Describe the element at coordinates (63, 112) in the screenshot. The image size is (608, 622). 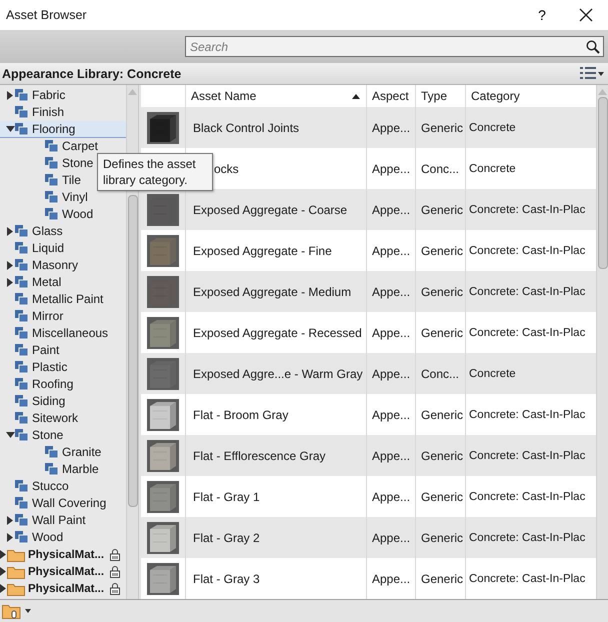
I see `tree-item: Finish` at that location.